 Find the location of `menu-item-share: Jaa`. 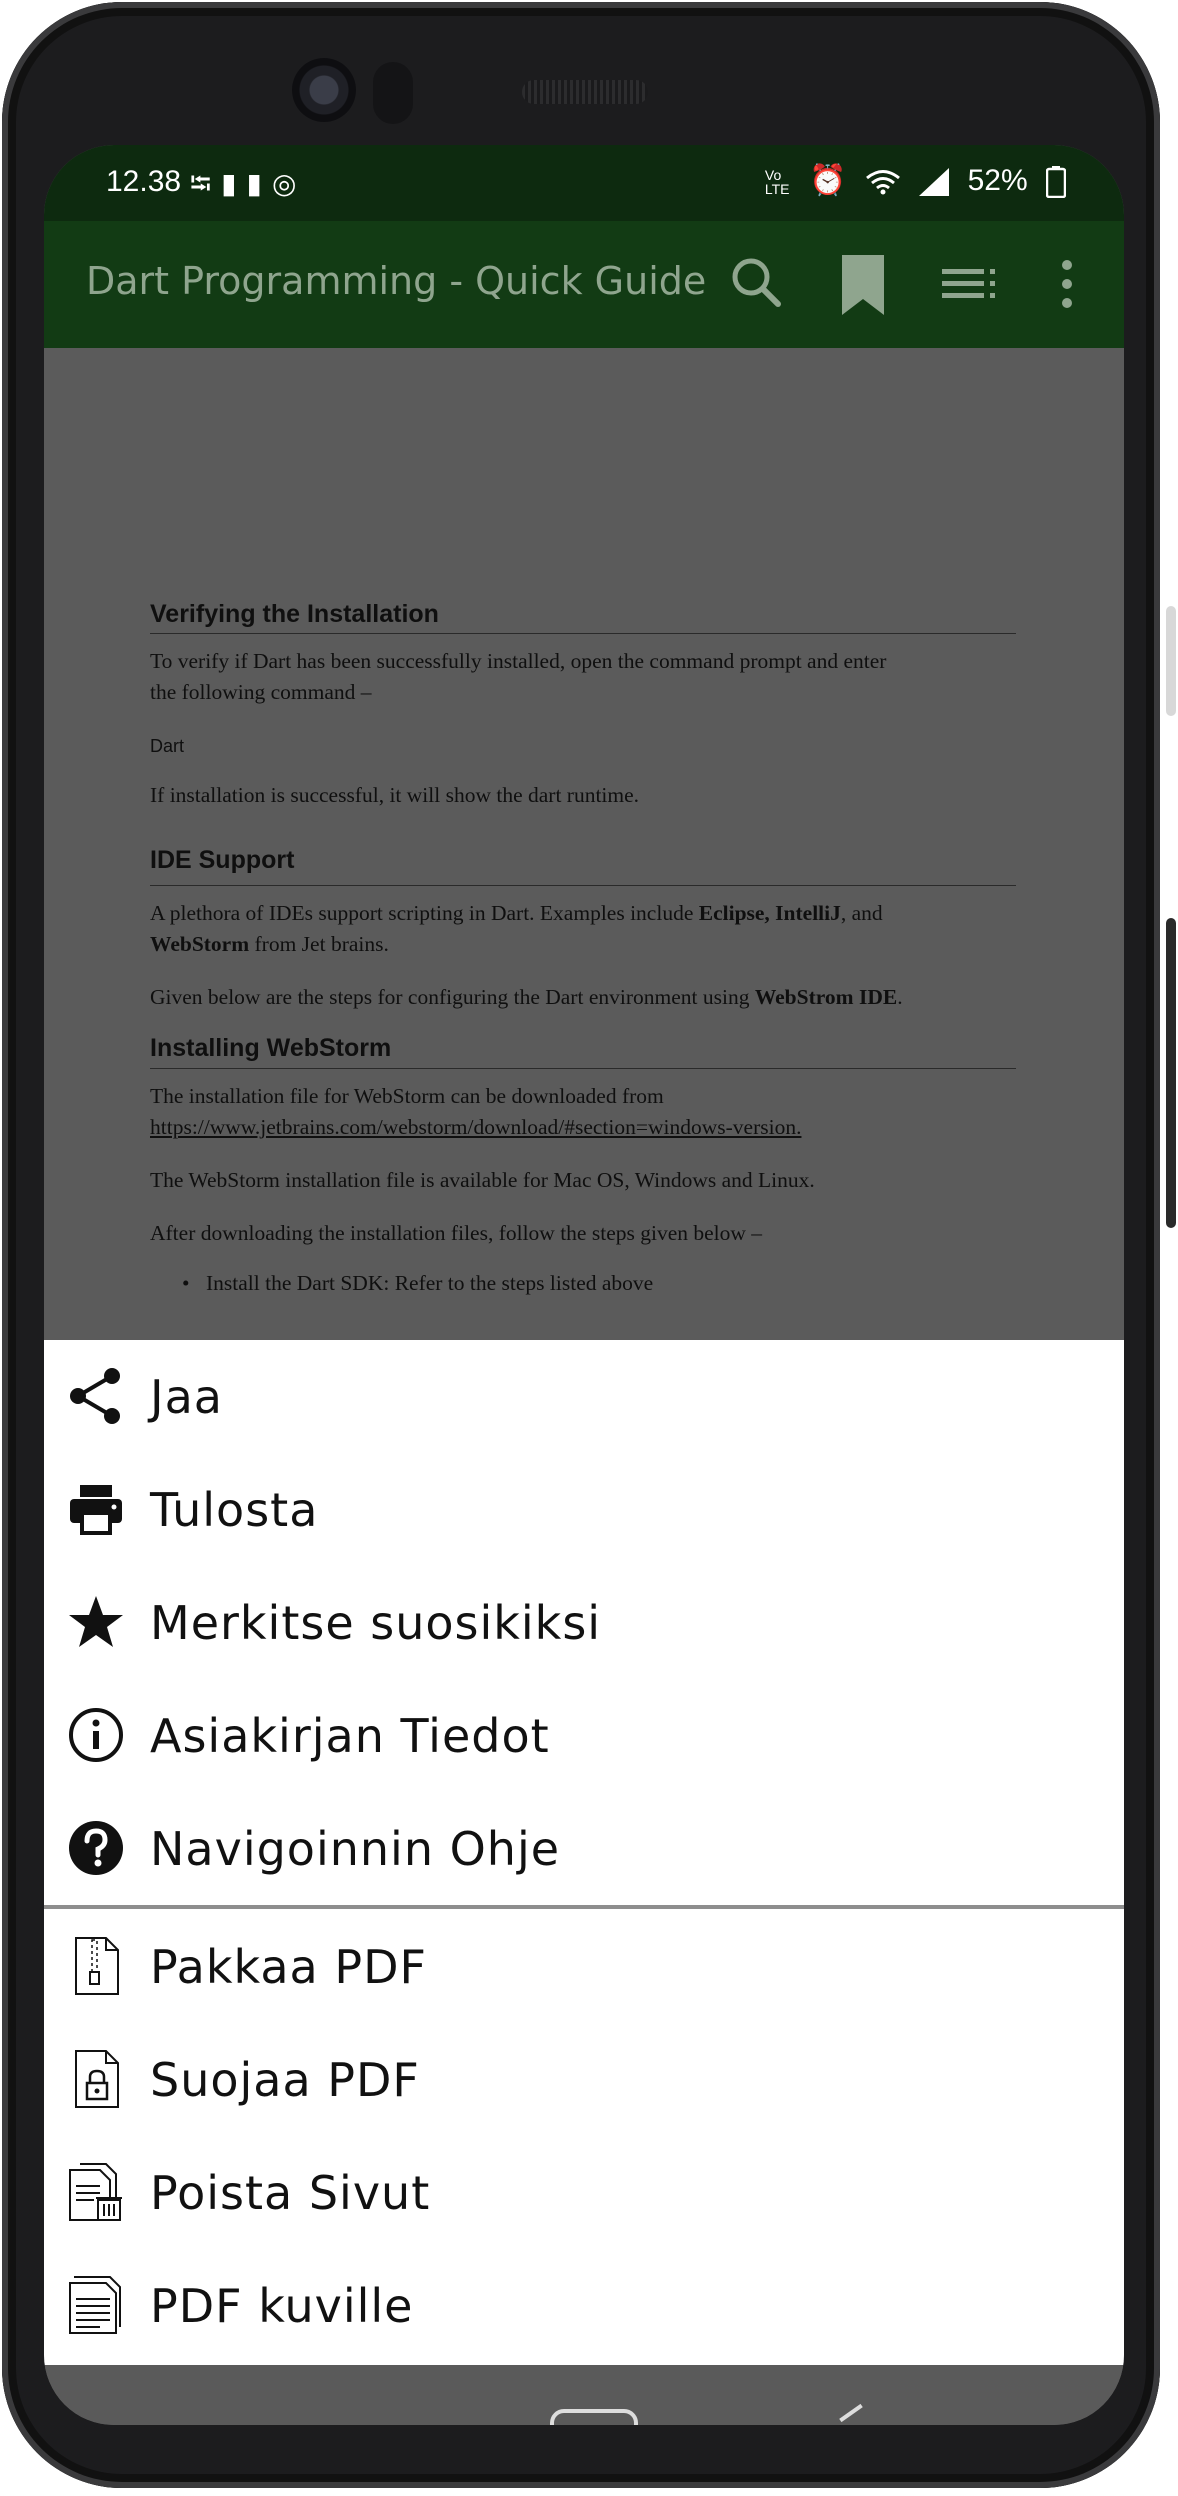

menu-item-share: Jaa is located at coordinates (584, 1396).